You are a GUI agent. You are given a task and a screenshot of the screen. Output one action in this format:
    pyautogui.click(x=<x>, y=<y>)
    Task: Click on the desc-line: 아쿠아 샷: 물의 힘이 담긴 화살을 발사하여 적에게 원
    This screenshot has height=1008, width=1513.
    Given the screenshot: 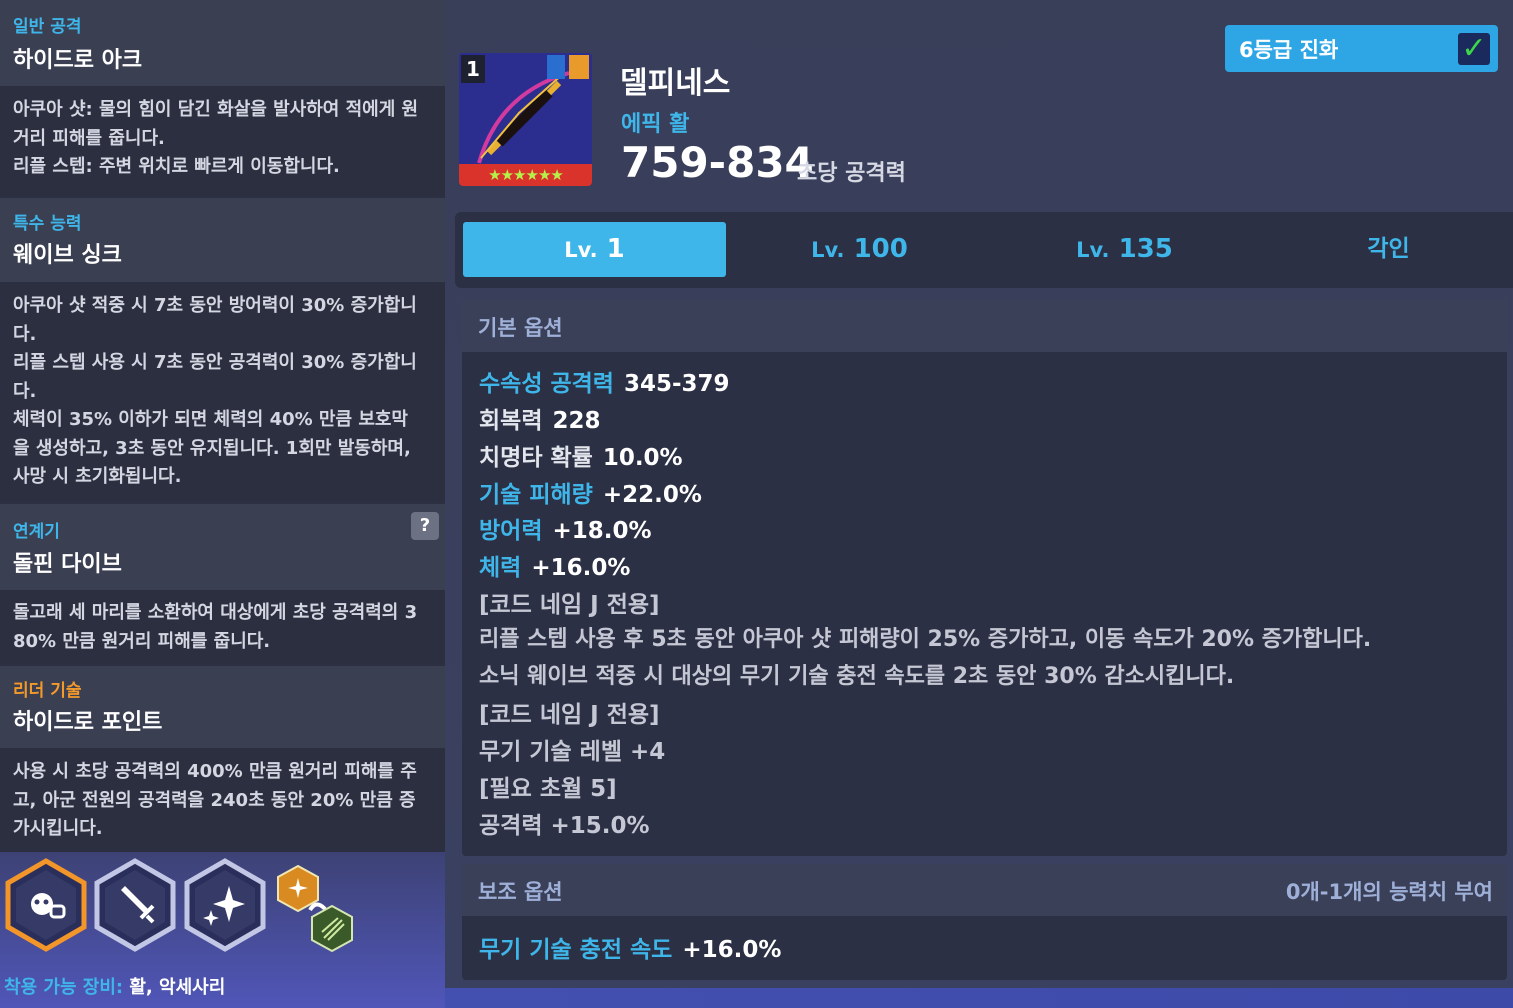 What is the action you would take?
    pyautogui.click(x=216, y=109)
    